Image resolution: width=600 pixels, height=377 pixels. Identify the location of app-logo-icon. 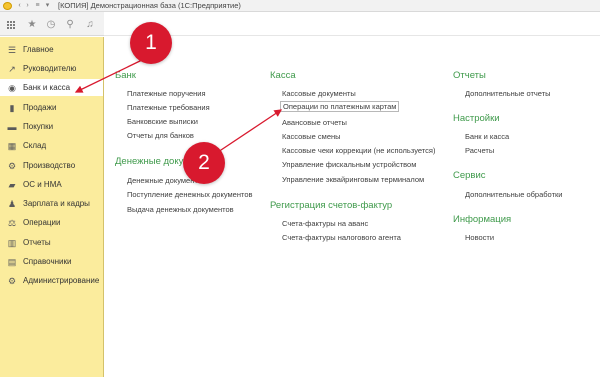
(7, 6).